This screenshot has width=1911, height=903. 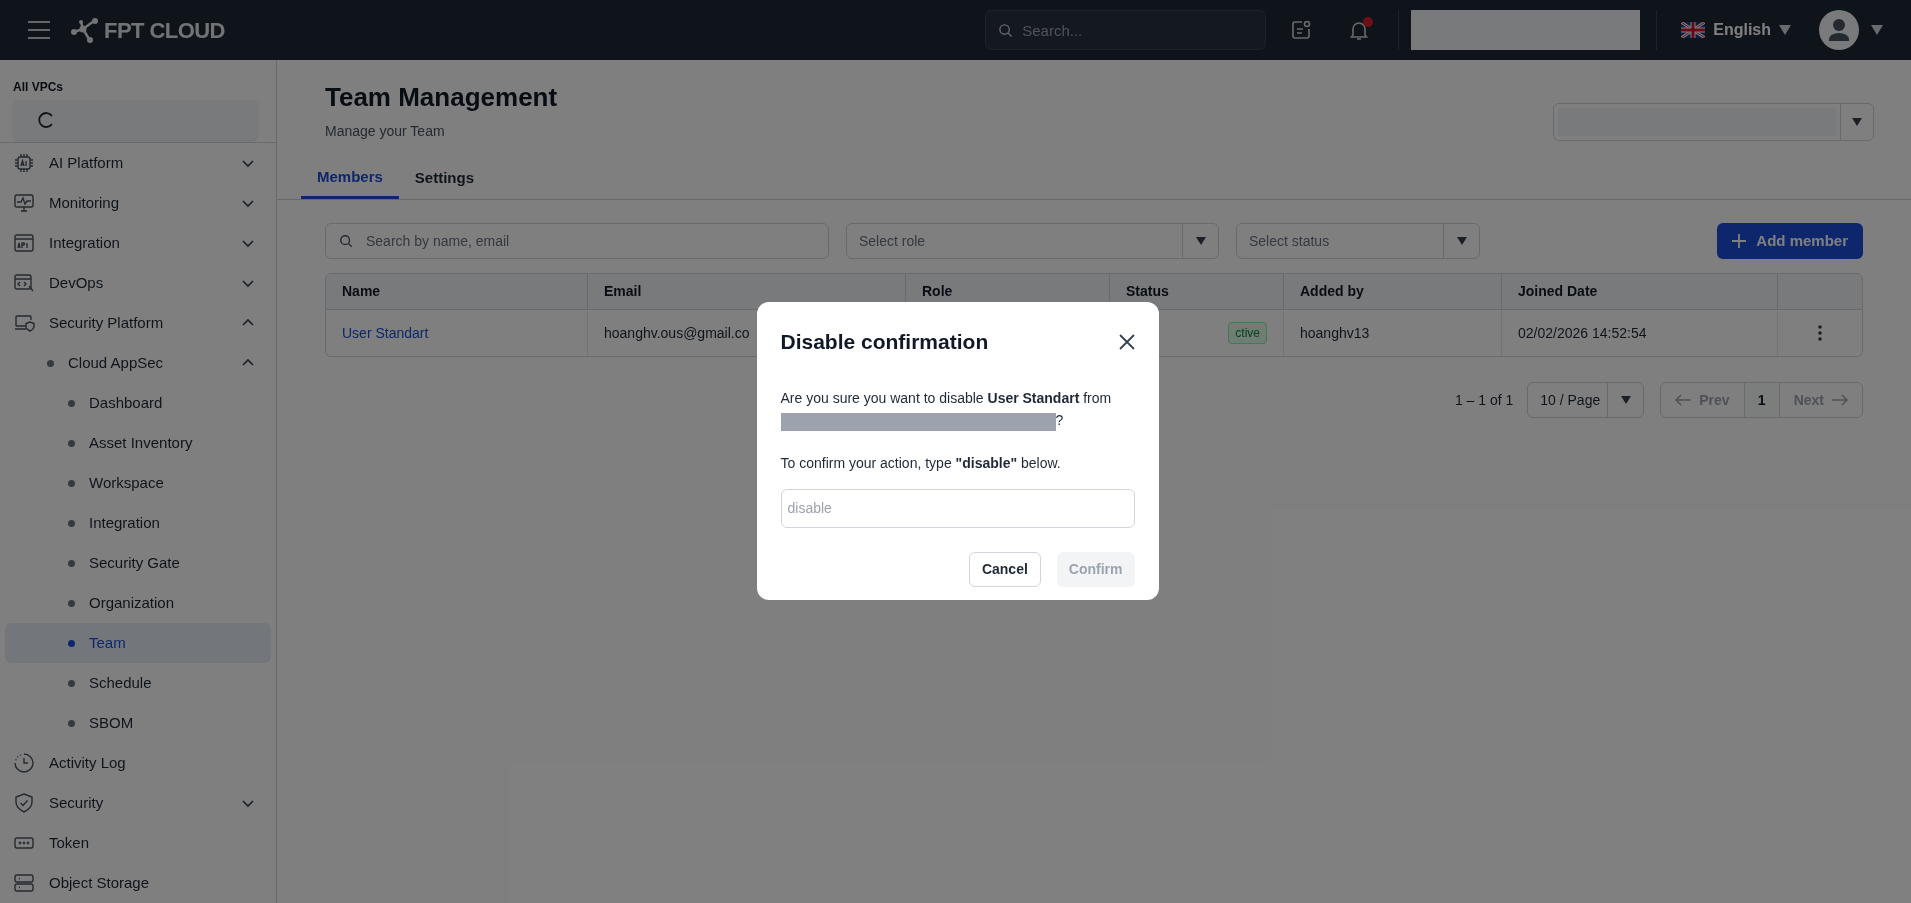 What do you see at coordinates (1032, 241) in the screenshot?
I see `dropdown-field: Select role` at bounding box center [1032, 241].